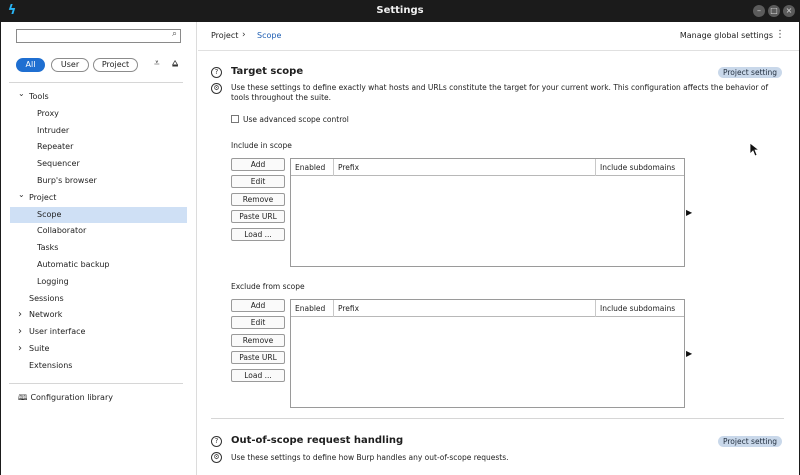 The width and height of the screenshot is (800, 475). I want to click on include-paste-url-button: Paste URL, so click(258, 216).